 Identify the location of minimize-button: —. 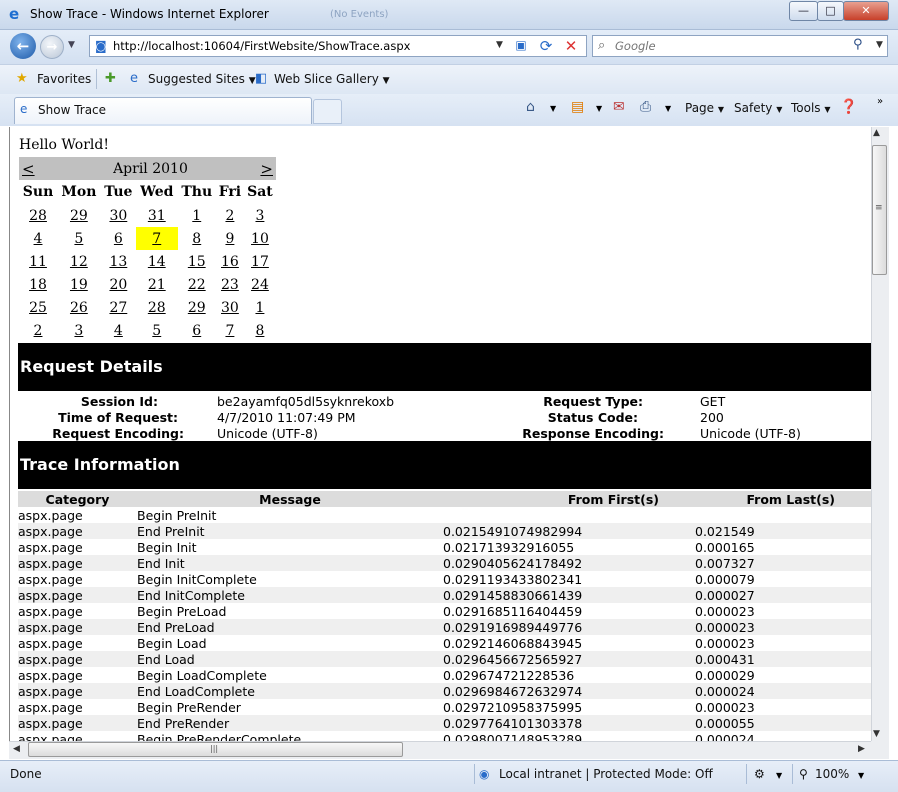
(803, 11).